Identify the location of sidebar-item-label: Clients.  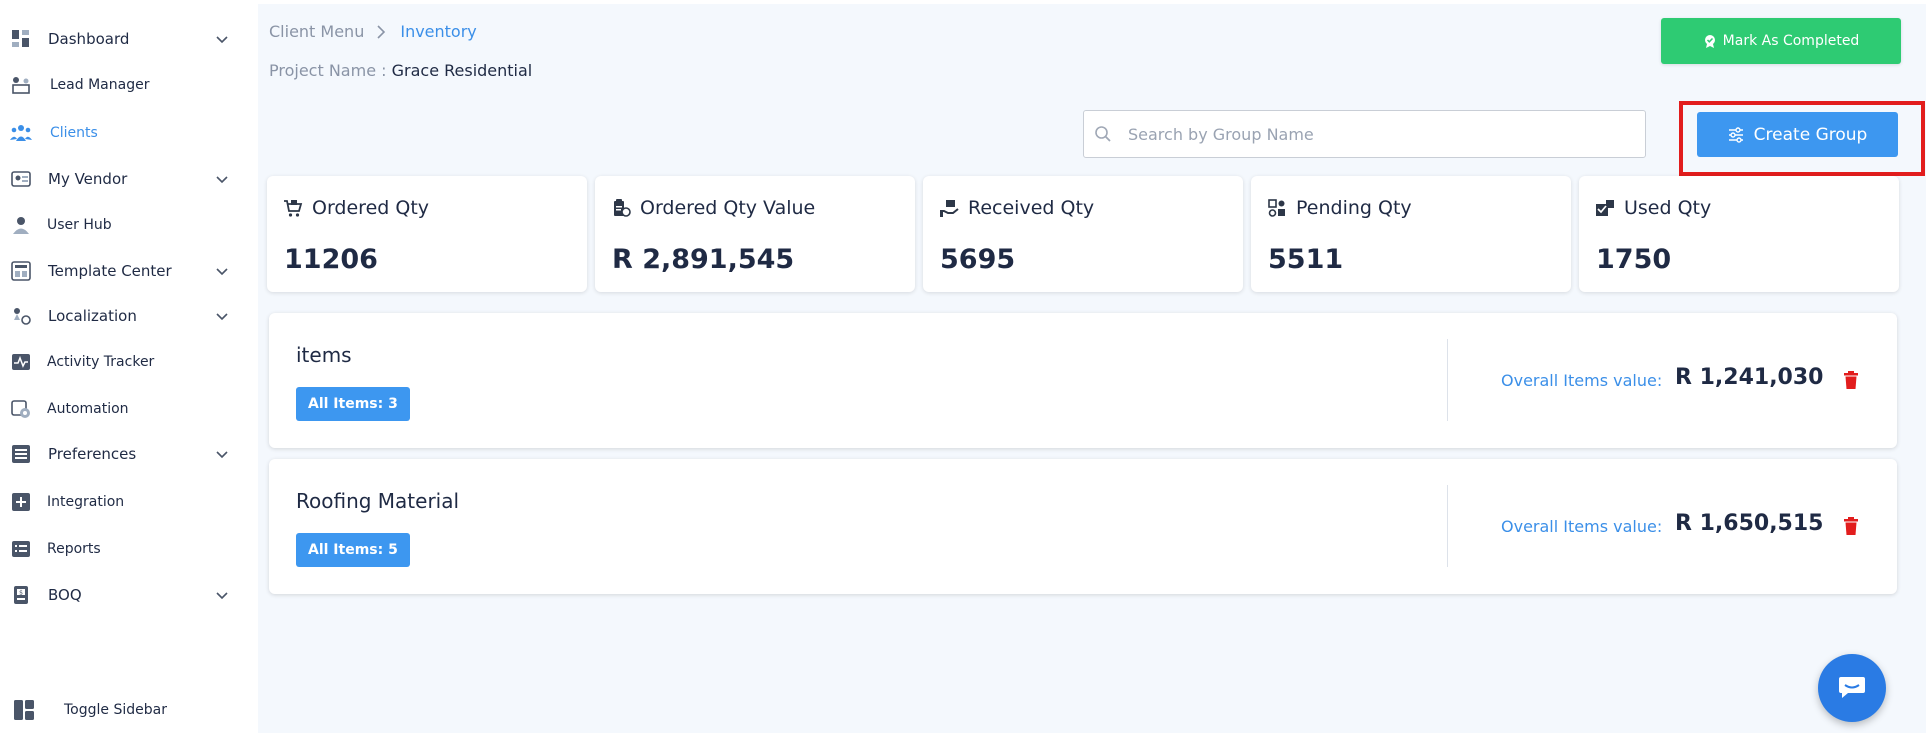
(74, 133).